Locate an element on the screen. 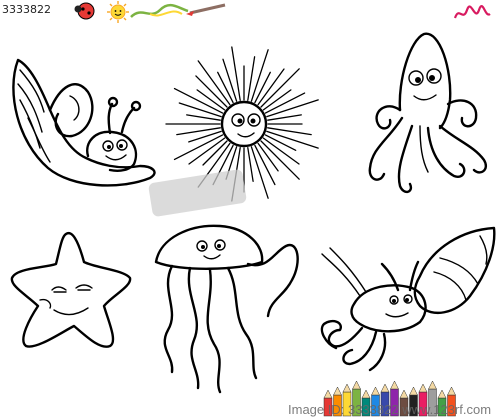  crayon-scribble-icon is located at coordinates (159, 10).